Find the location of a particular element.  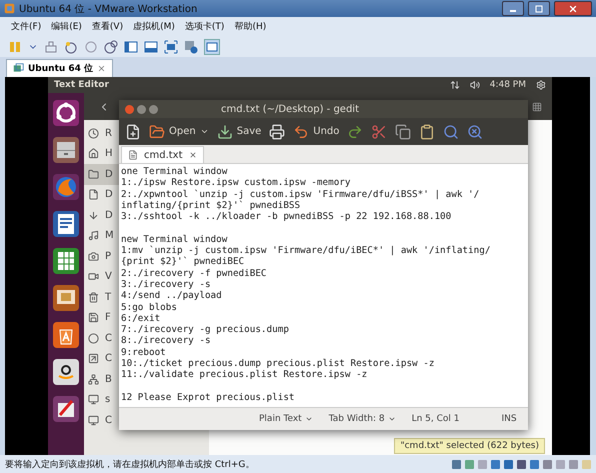

text-line: 10:./ticket precious.dump precious.plist Restore.ipsw -z is located at coordinates (278, 364).